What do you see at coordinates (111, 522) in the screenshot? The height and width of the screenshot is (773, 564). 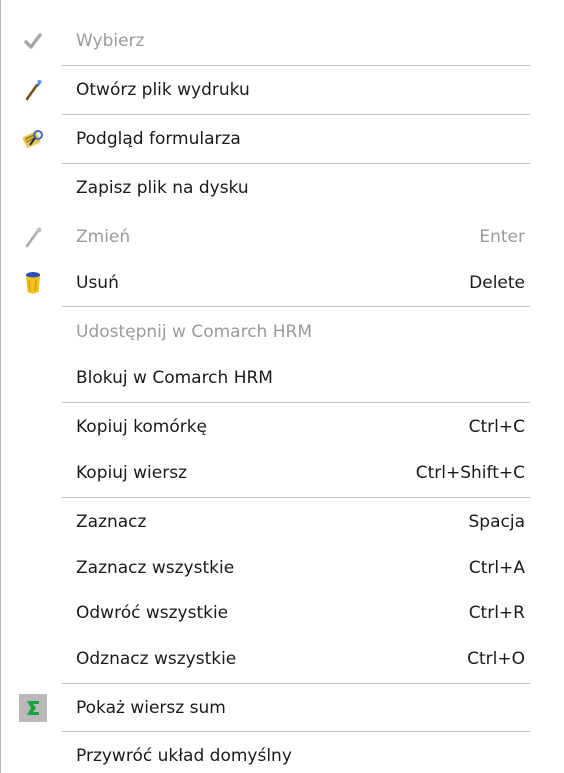 I see `menu-item-label: Zaznacz` at bounding box center [111, 522].